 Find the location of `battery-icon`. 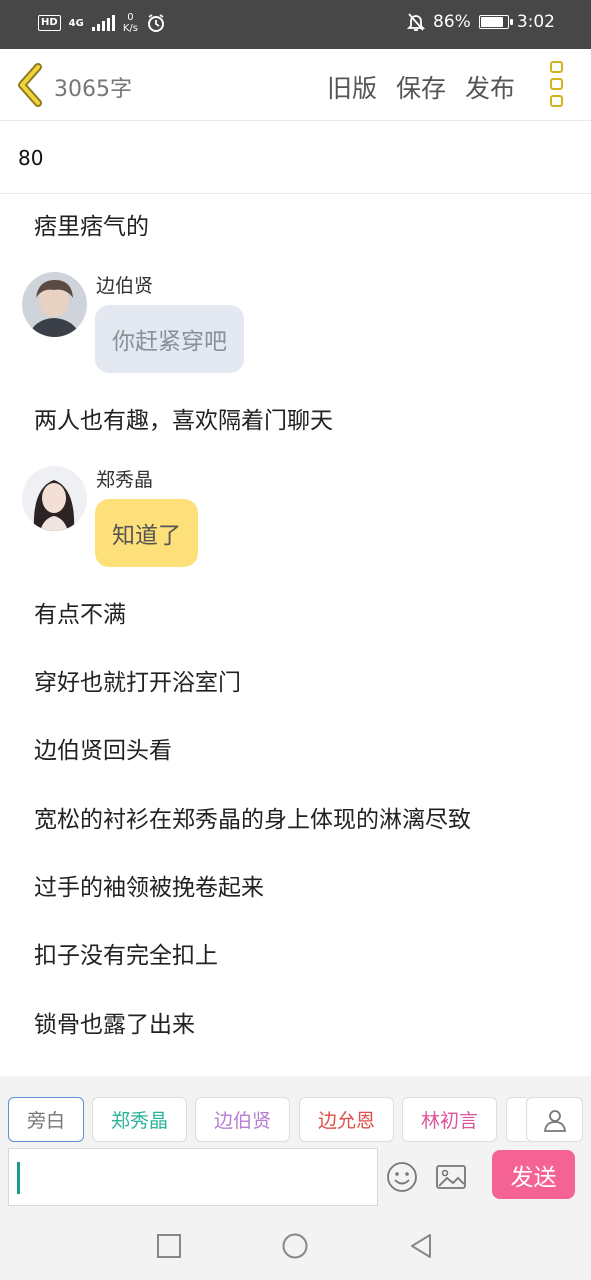

battery-icon is located at coordinates (495, 22).